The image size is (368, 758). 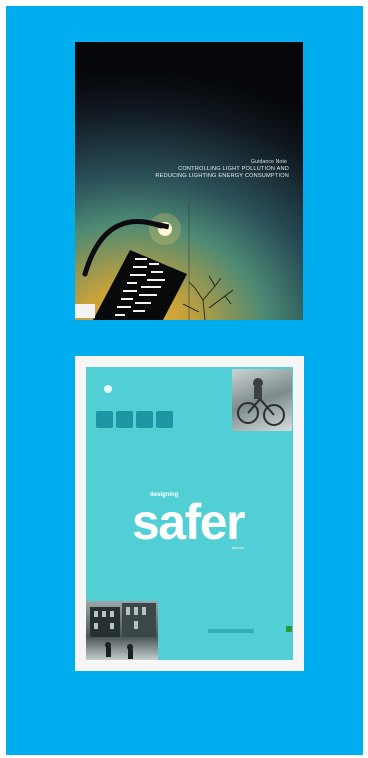 What do you see at coordinates (238, 547) in the screenshot?
I see `cover-word-post: places` at bounding box center [238, 547].